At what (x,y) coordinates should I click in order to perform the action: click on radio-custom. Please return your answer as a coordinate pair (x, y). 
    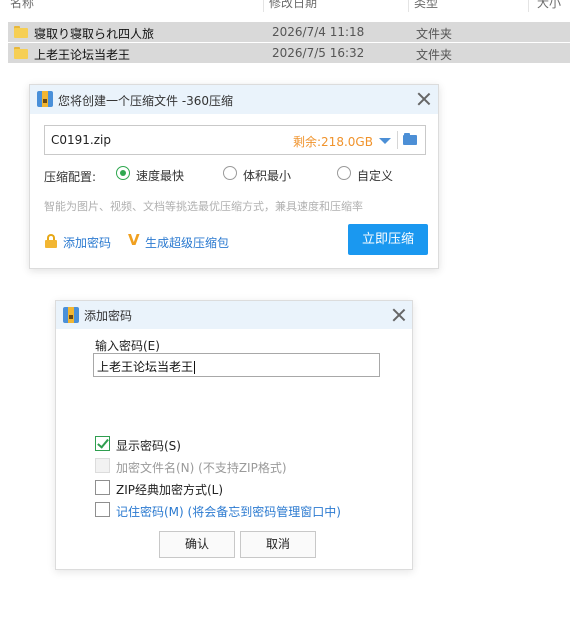
    Looking at the image, I should click on (344, 173).